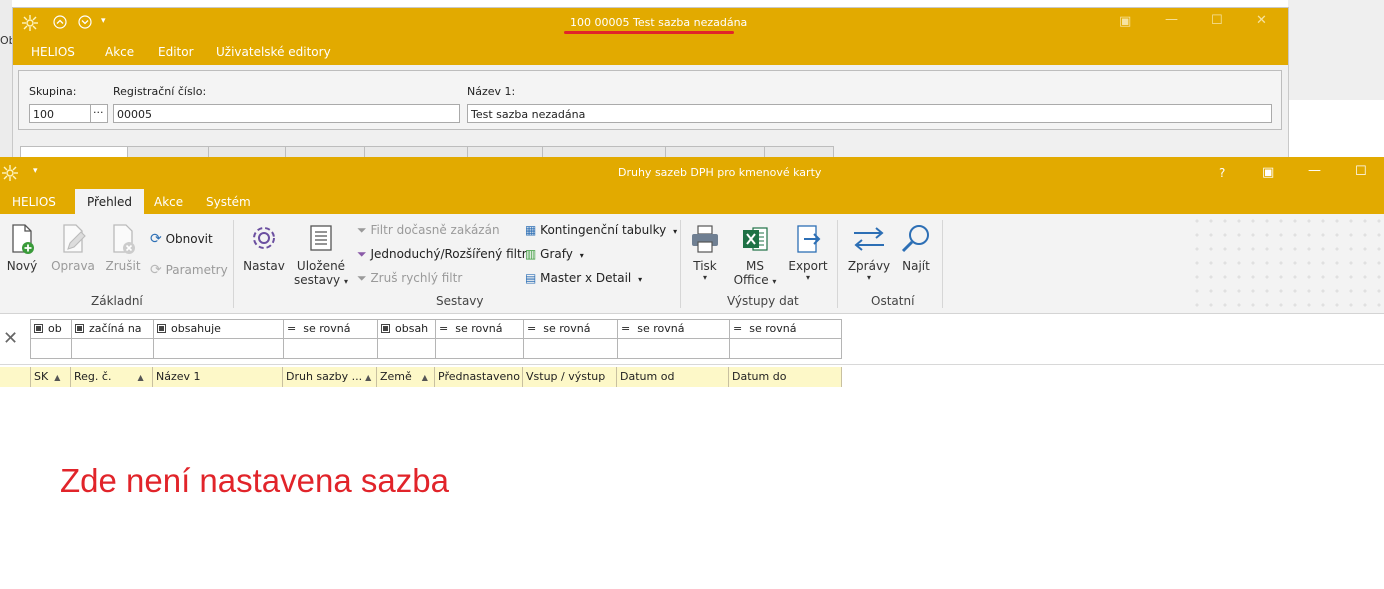 The width and height of the screenshot is (1384, 589). Describe the element at coordinates (755, 254) in the screenshot. I see `ms-office-button: MS Office ▾` at that location.